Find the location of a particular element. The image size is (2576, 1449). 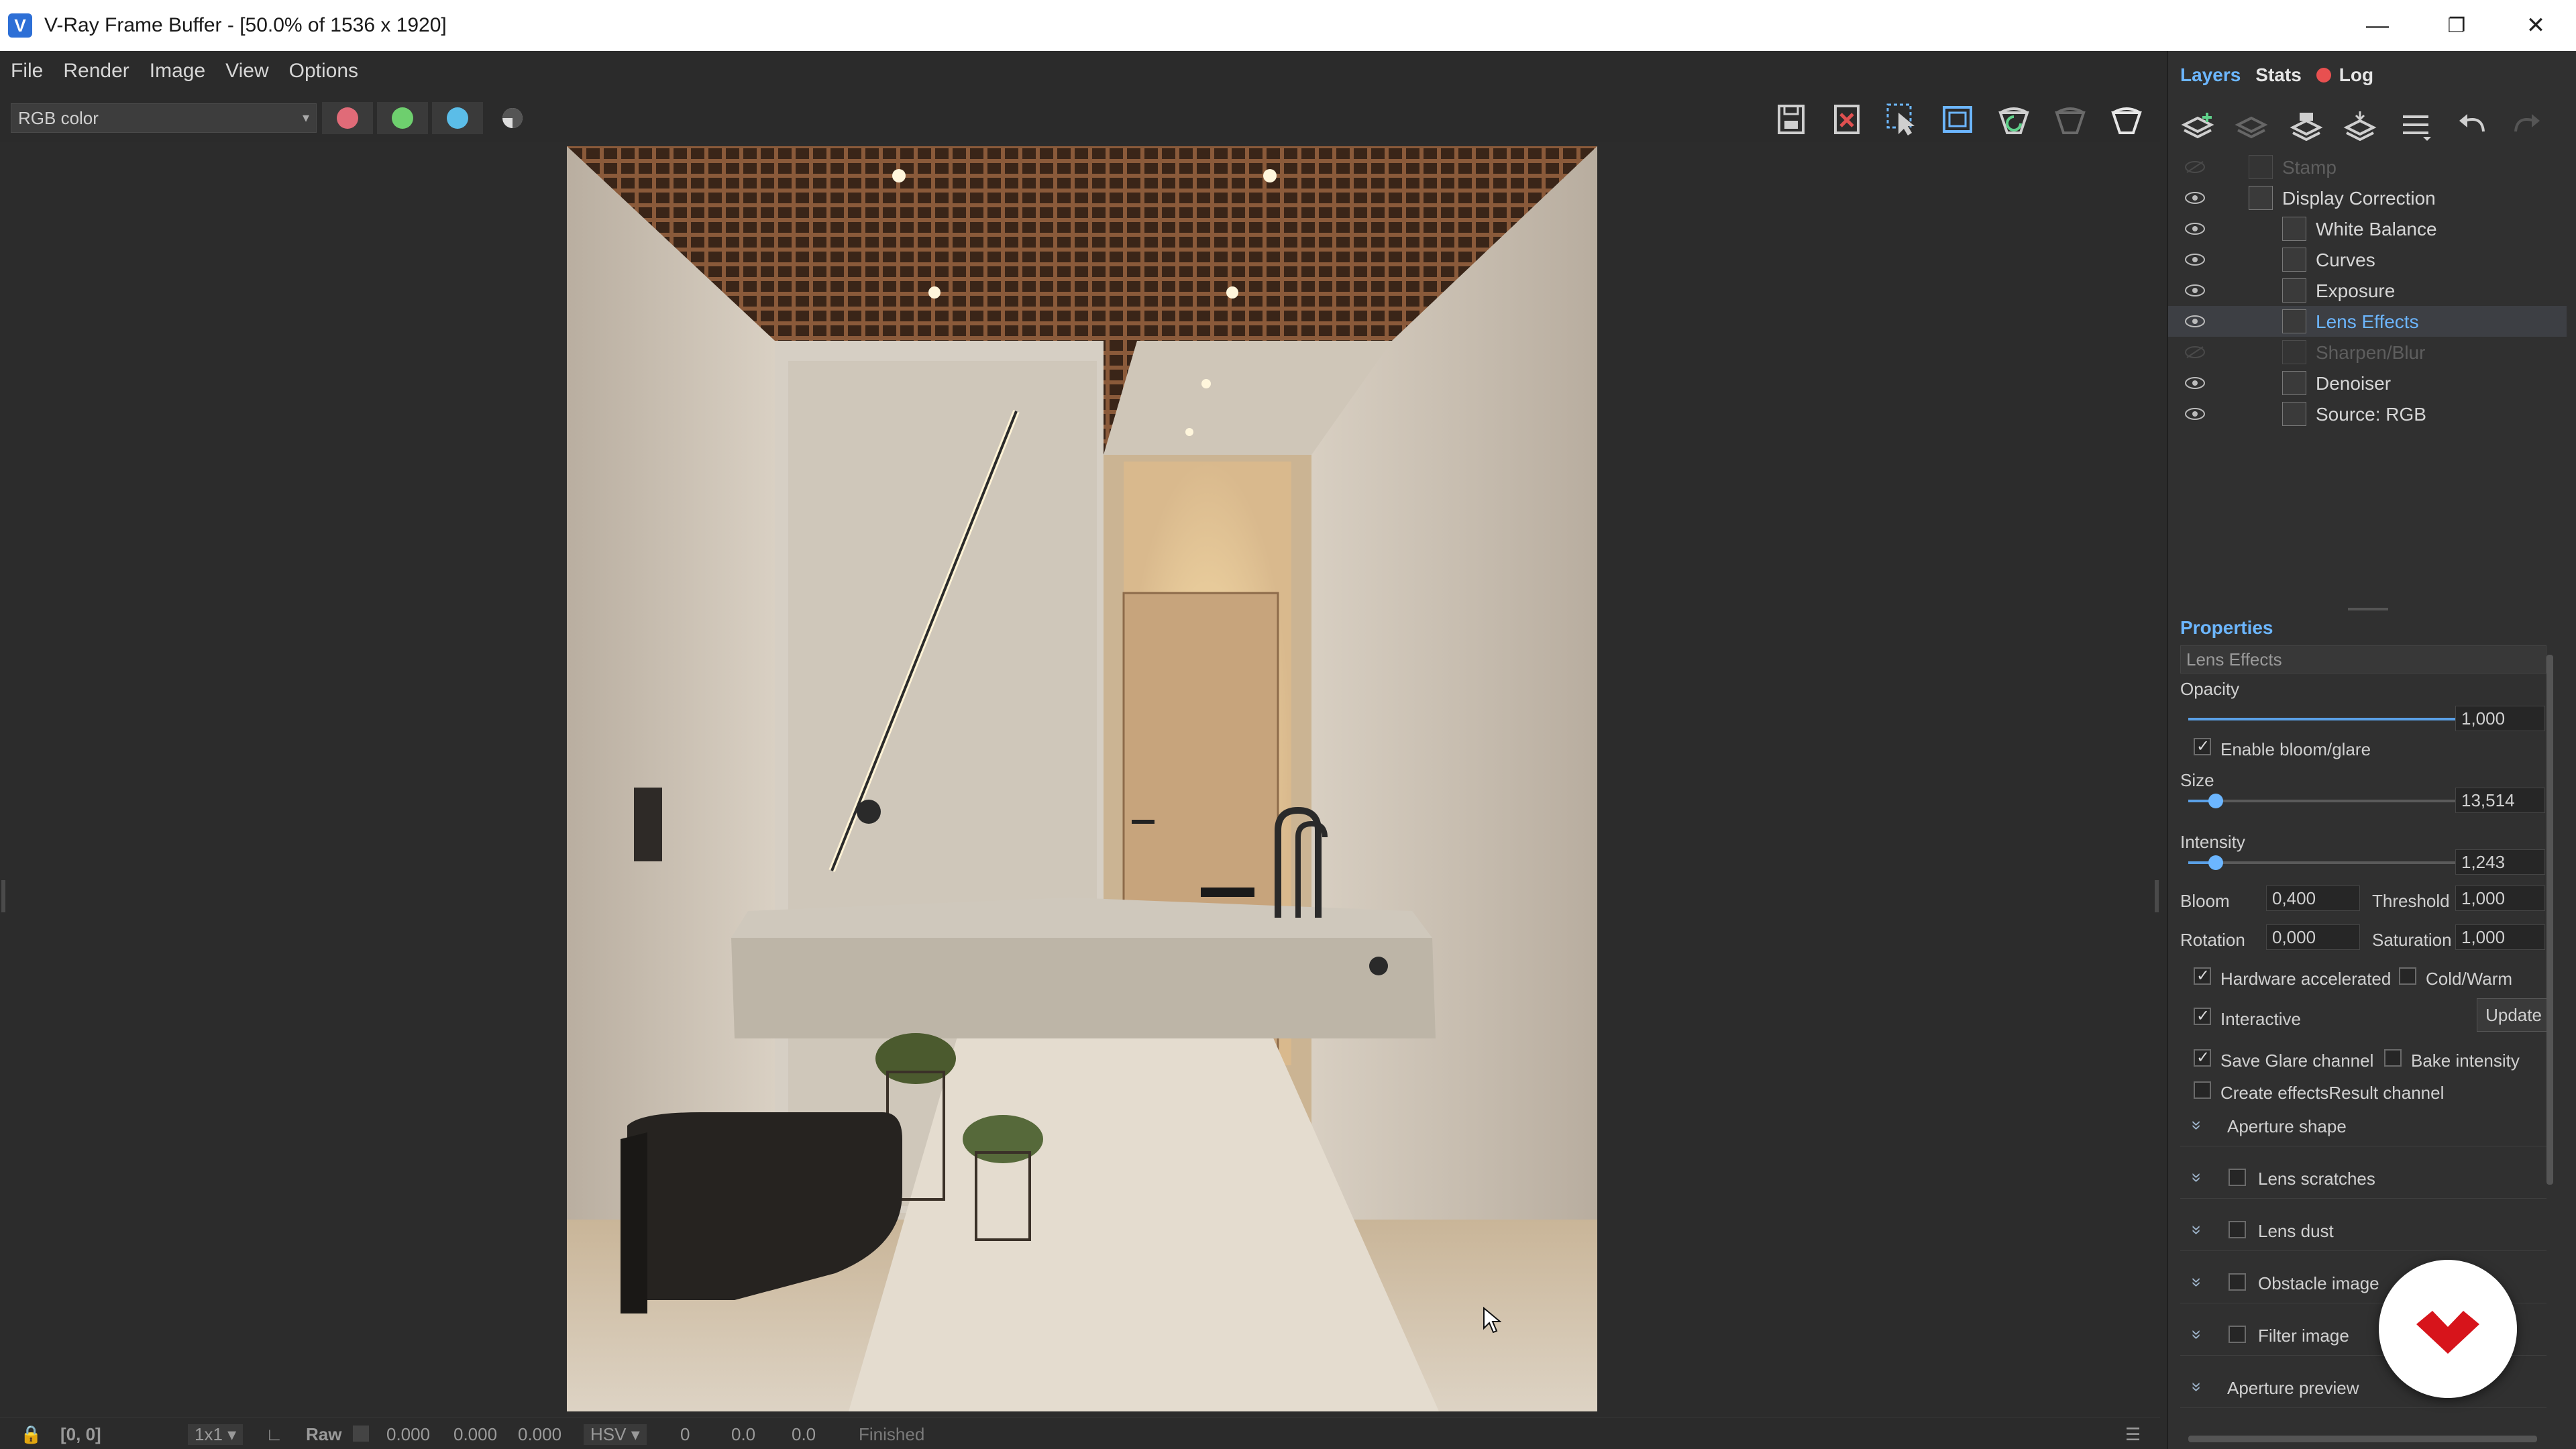

menu-options: Options is located at coordinates (323, 71).